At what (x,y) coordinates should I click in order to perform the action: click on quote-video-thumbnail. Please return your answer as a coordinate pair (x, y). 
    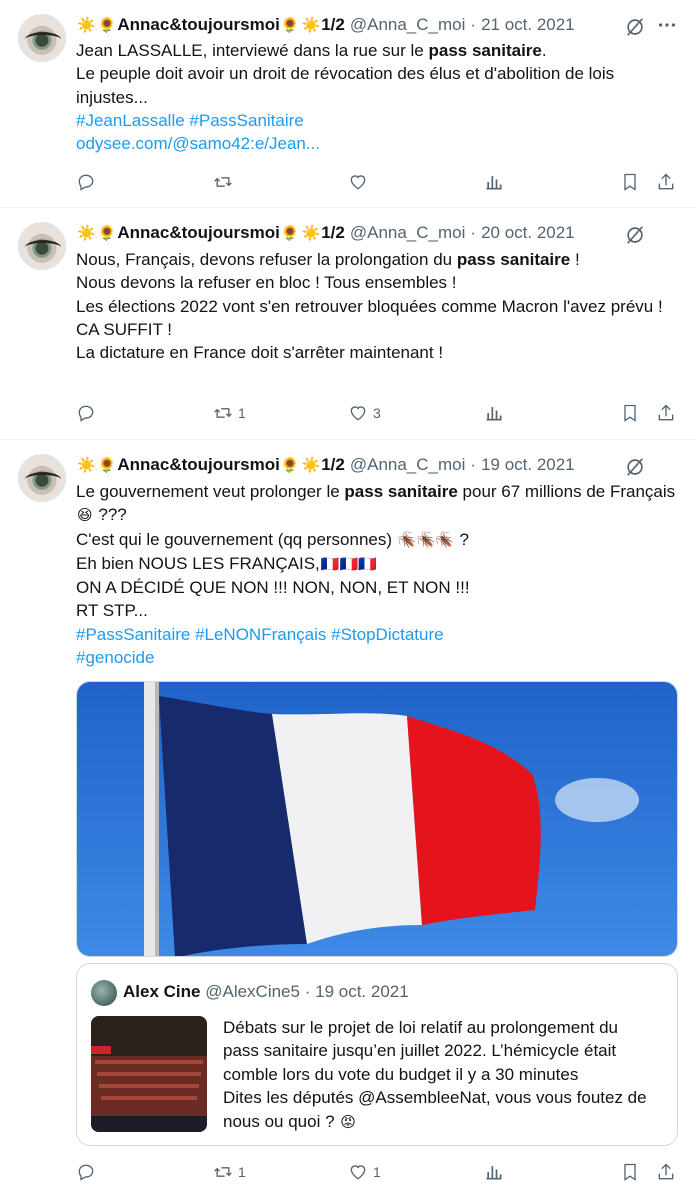
    Looking at the image, I should click on (149, 1074).